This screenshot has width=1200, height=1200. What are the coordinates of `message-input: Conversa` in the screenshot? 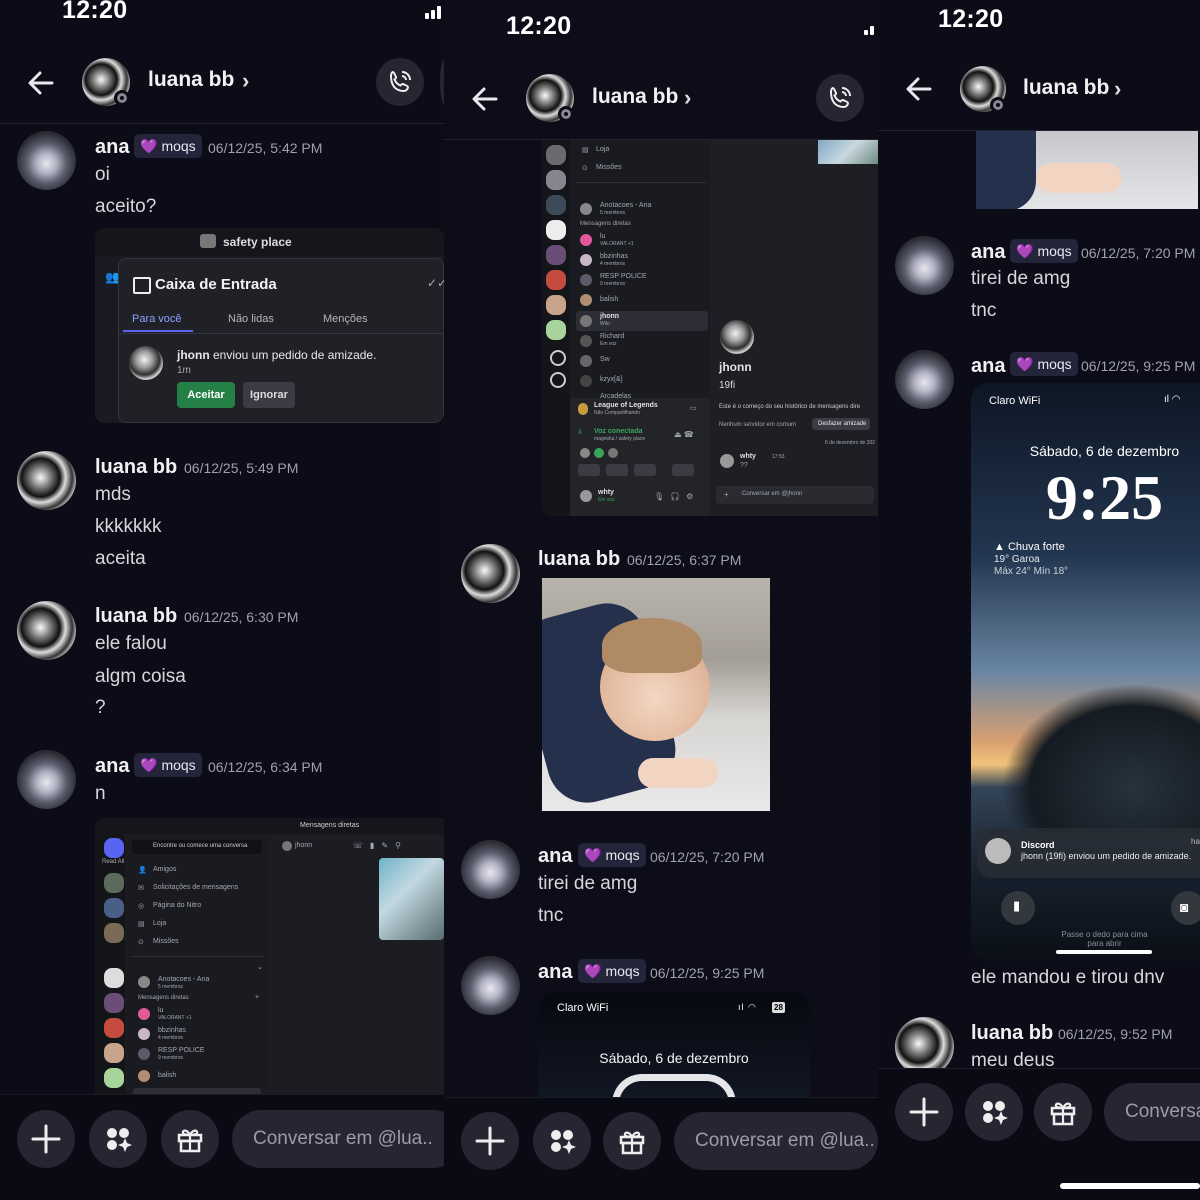 It's located at (1152, 1112).